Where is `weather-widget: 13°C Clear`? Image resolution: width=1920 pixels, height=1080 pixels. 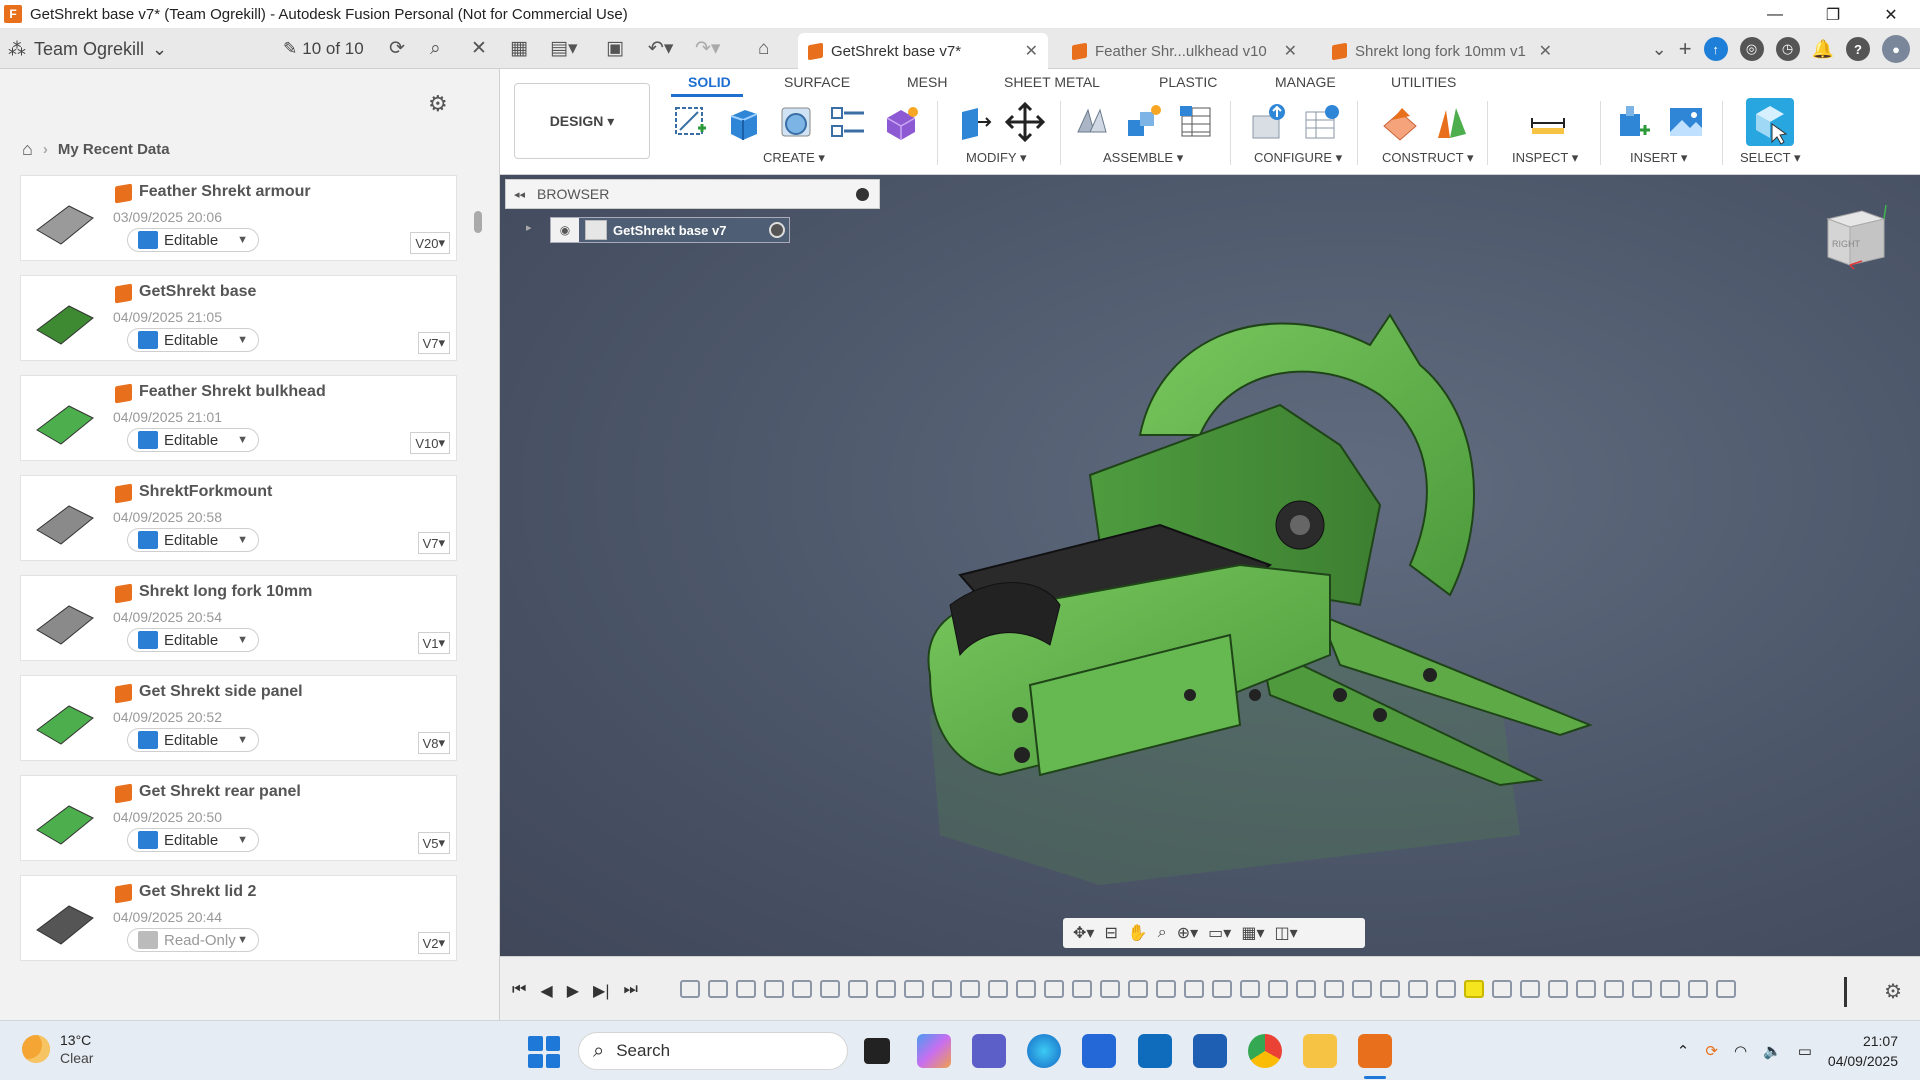
weather-widget: 13°C Clear is located at coordinates (57, 1049).